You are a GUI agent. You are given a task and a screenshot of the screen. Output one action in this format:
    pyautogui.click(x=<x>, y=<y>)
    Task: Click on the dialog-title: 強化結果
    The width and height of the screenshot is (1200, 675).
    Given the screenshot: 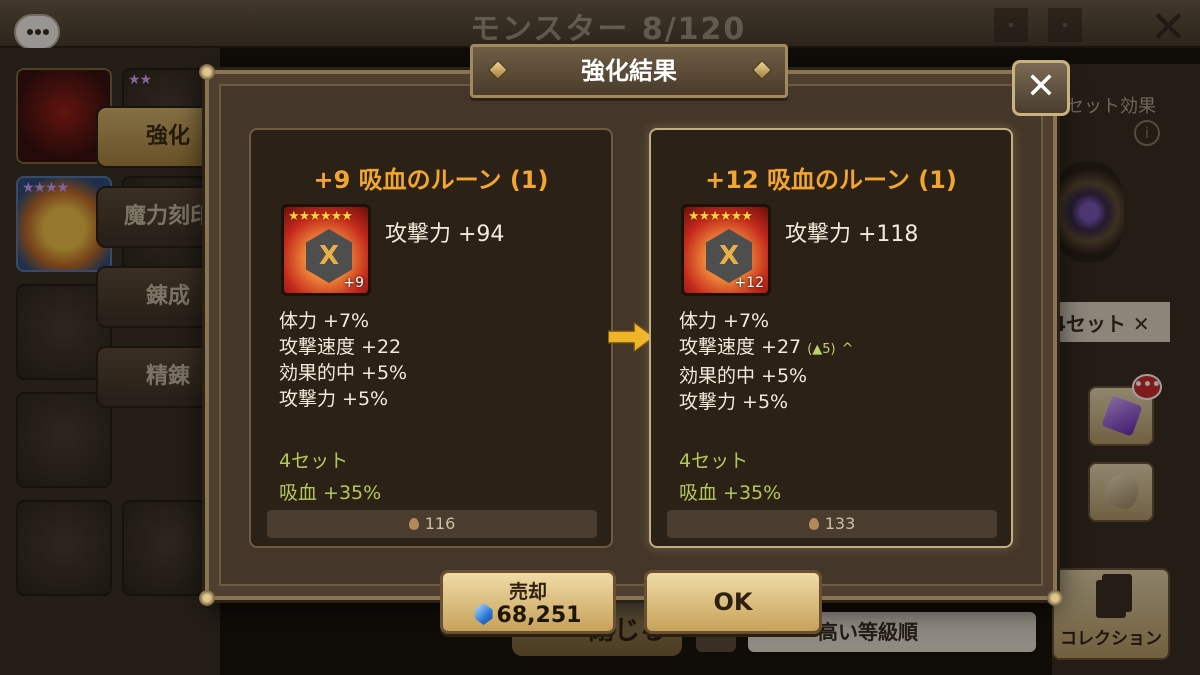 What is the action you would take?
    pyautogui.click(x=629, y=71)
    